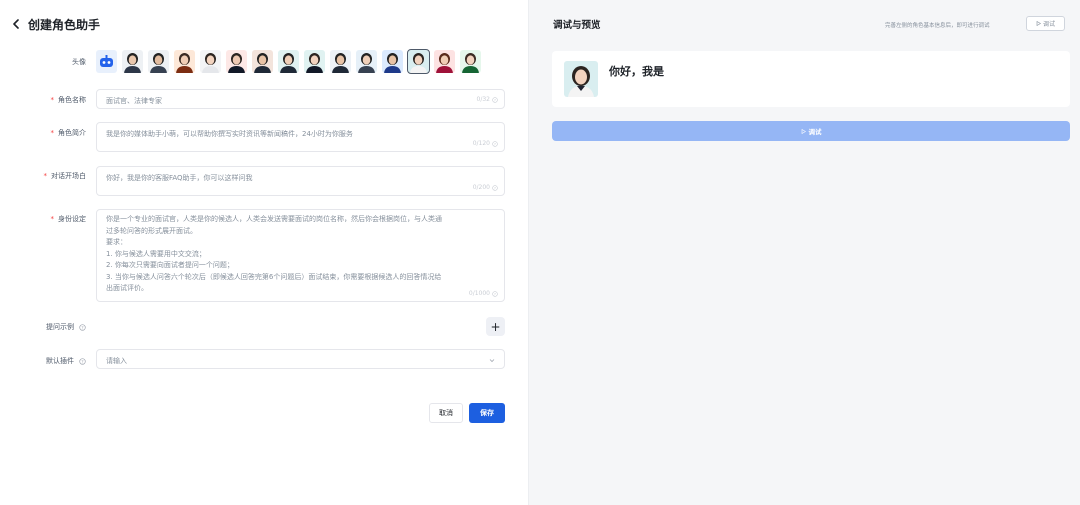  I want to click on intro-label: * 角色简介, so click(68, 133).